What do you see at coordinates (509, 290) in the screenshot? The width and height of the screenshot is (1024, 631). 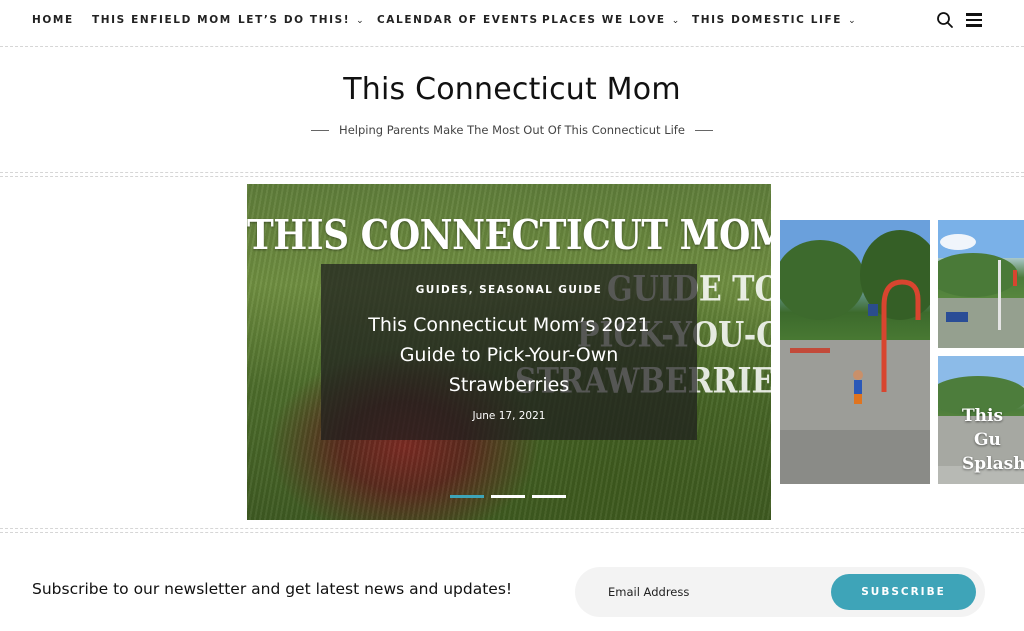 I see `post-categories: GUIDES, SEASONAL GUIDE` at bounding box center [509, 290].